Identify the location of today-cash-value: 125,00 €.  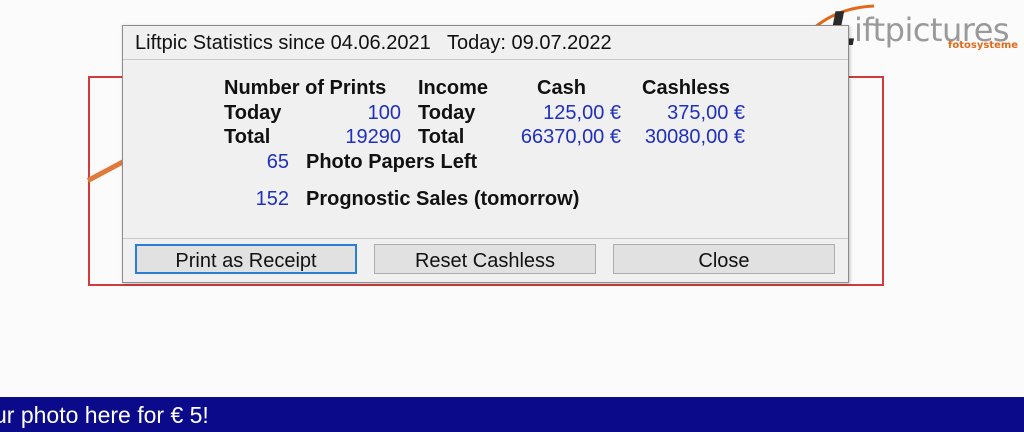
(582, 113).